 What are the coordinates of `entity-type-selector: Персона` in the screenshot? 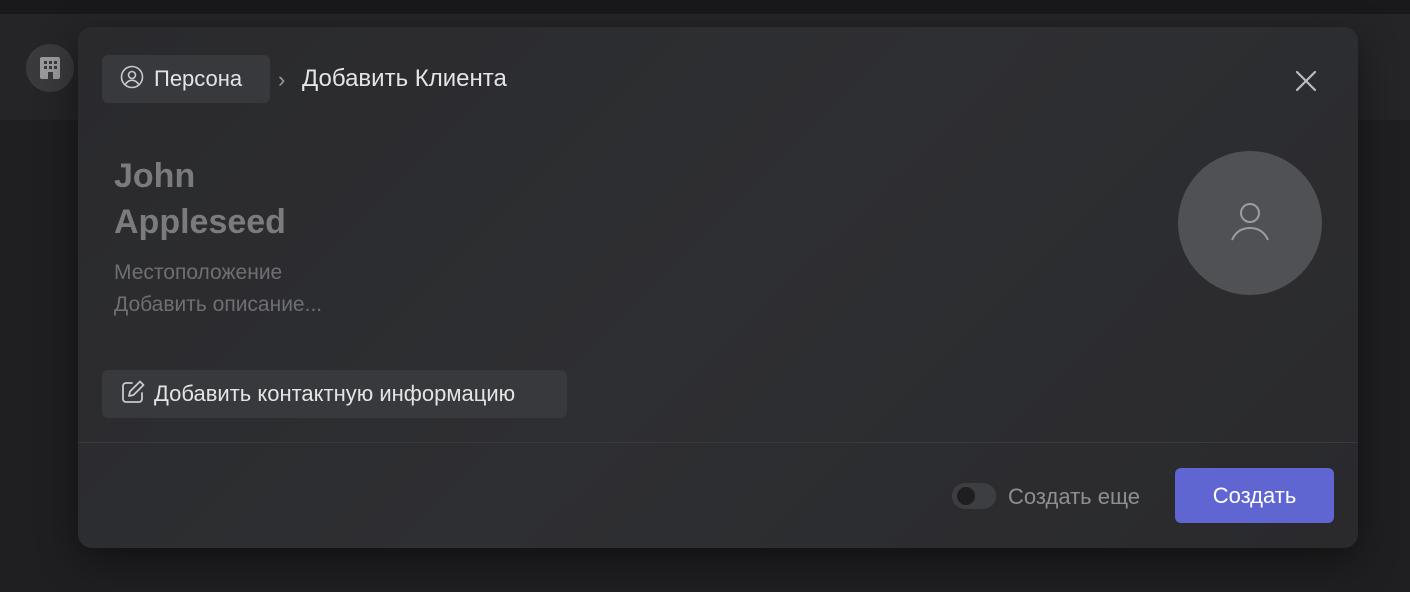 It's located at (186, 79).